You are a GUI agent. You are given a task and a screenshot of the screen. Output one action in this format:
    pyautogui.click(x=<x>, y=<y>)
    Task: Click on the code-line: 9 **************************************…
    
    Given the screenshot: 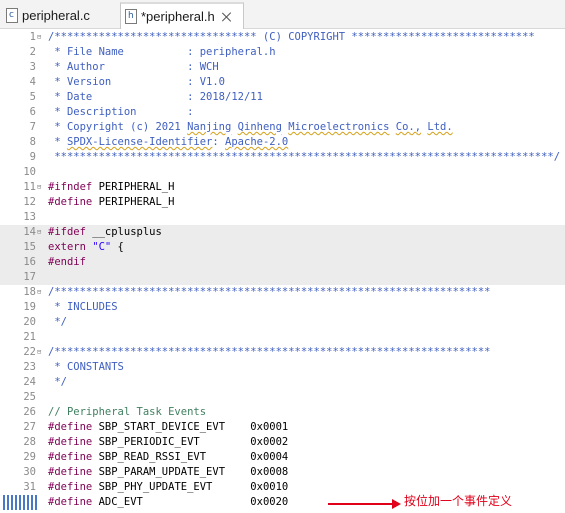 What is the action you would take?
    pyautogui.click(x=282, y=157)
    